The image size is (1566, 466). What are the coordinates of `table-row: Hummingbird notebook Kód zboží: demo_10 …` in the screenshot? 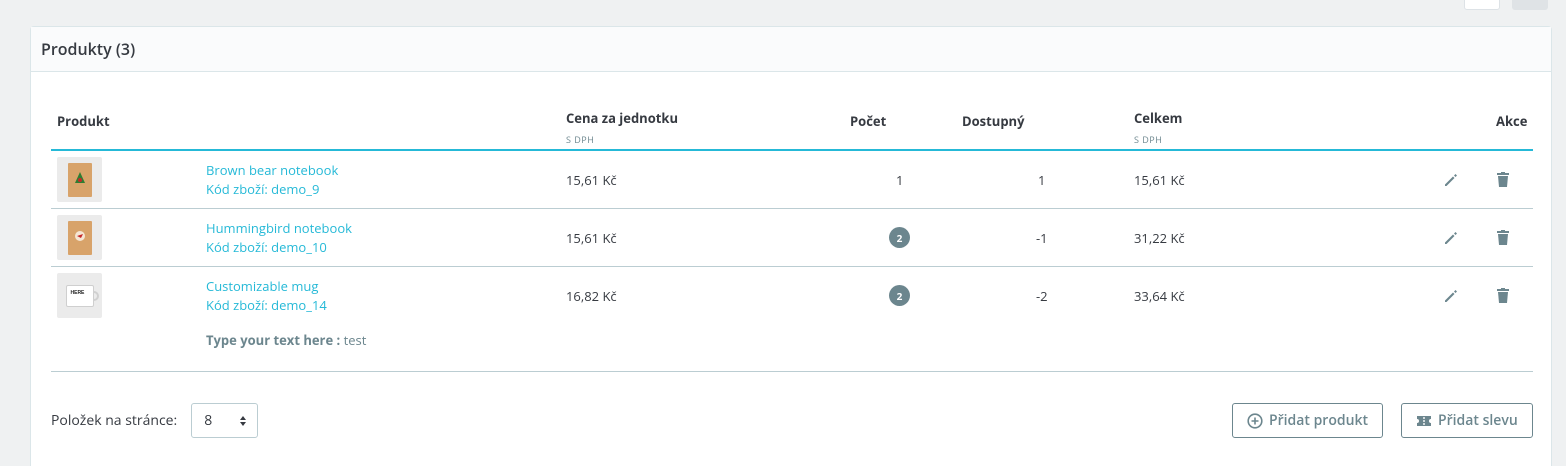 It's located at (792, 238).